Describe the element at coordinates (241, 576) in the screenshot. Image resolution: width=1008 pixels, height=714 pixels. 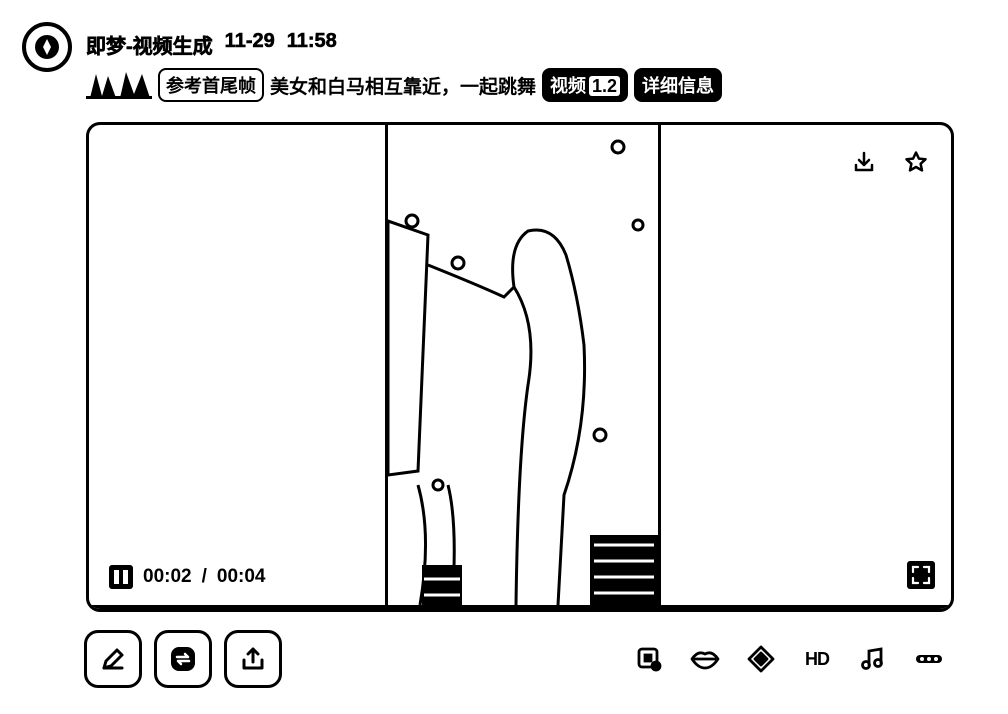
I see `duration: 00:04` at that location.